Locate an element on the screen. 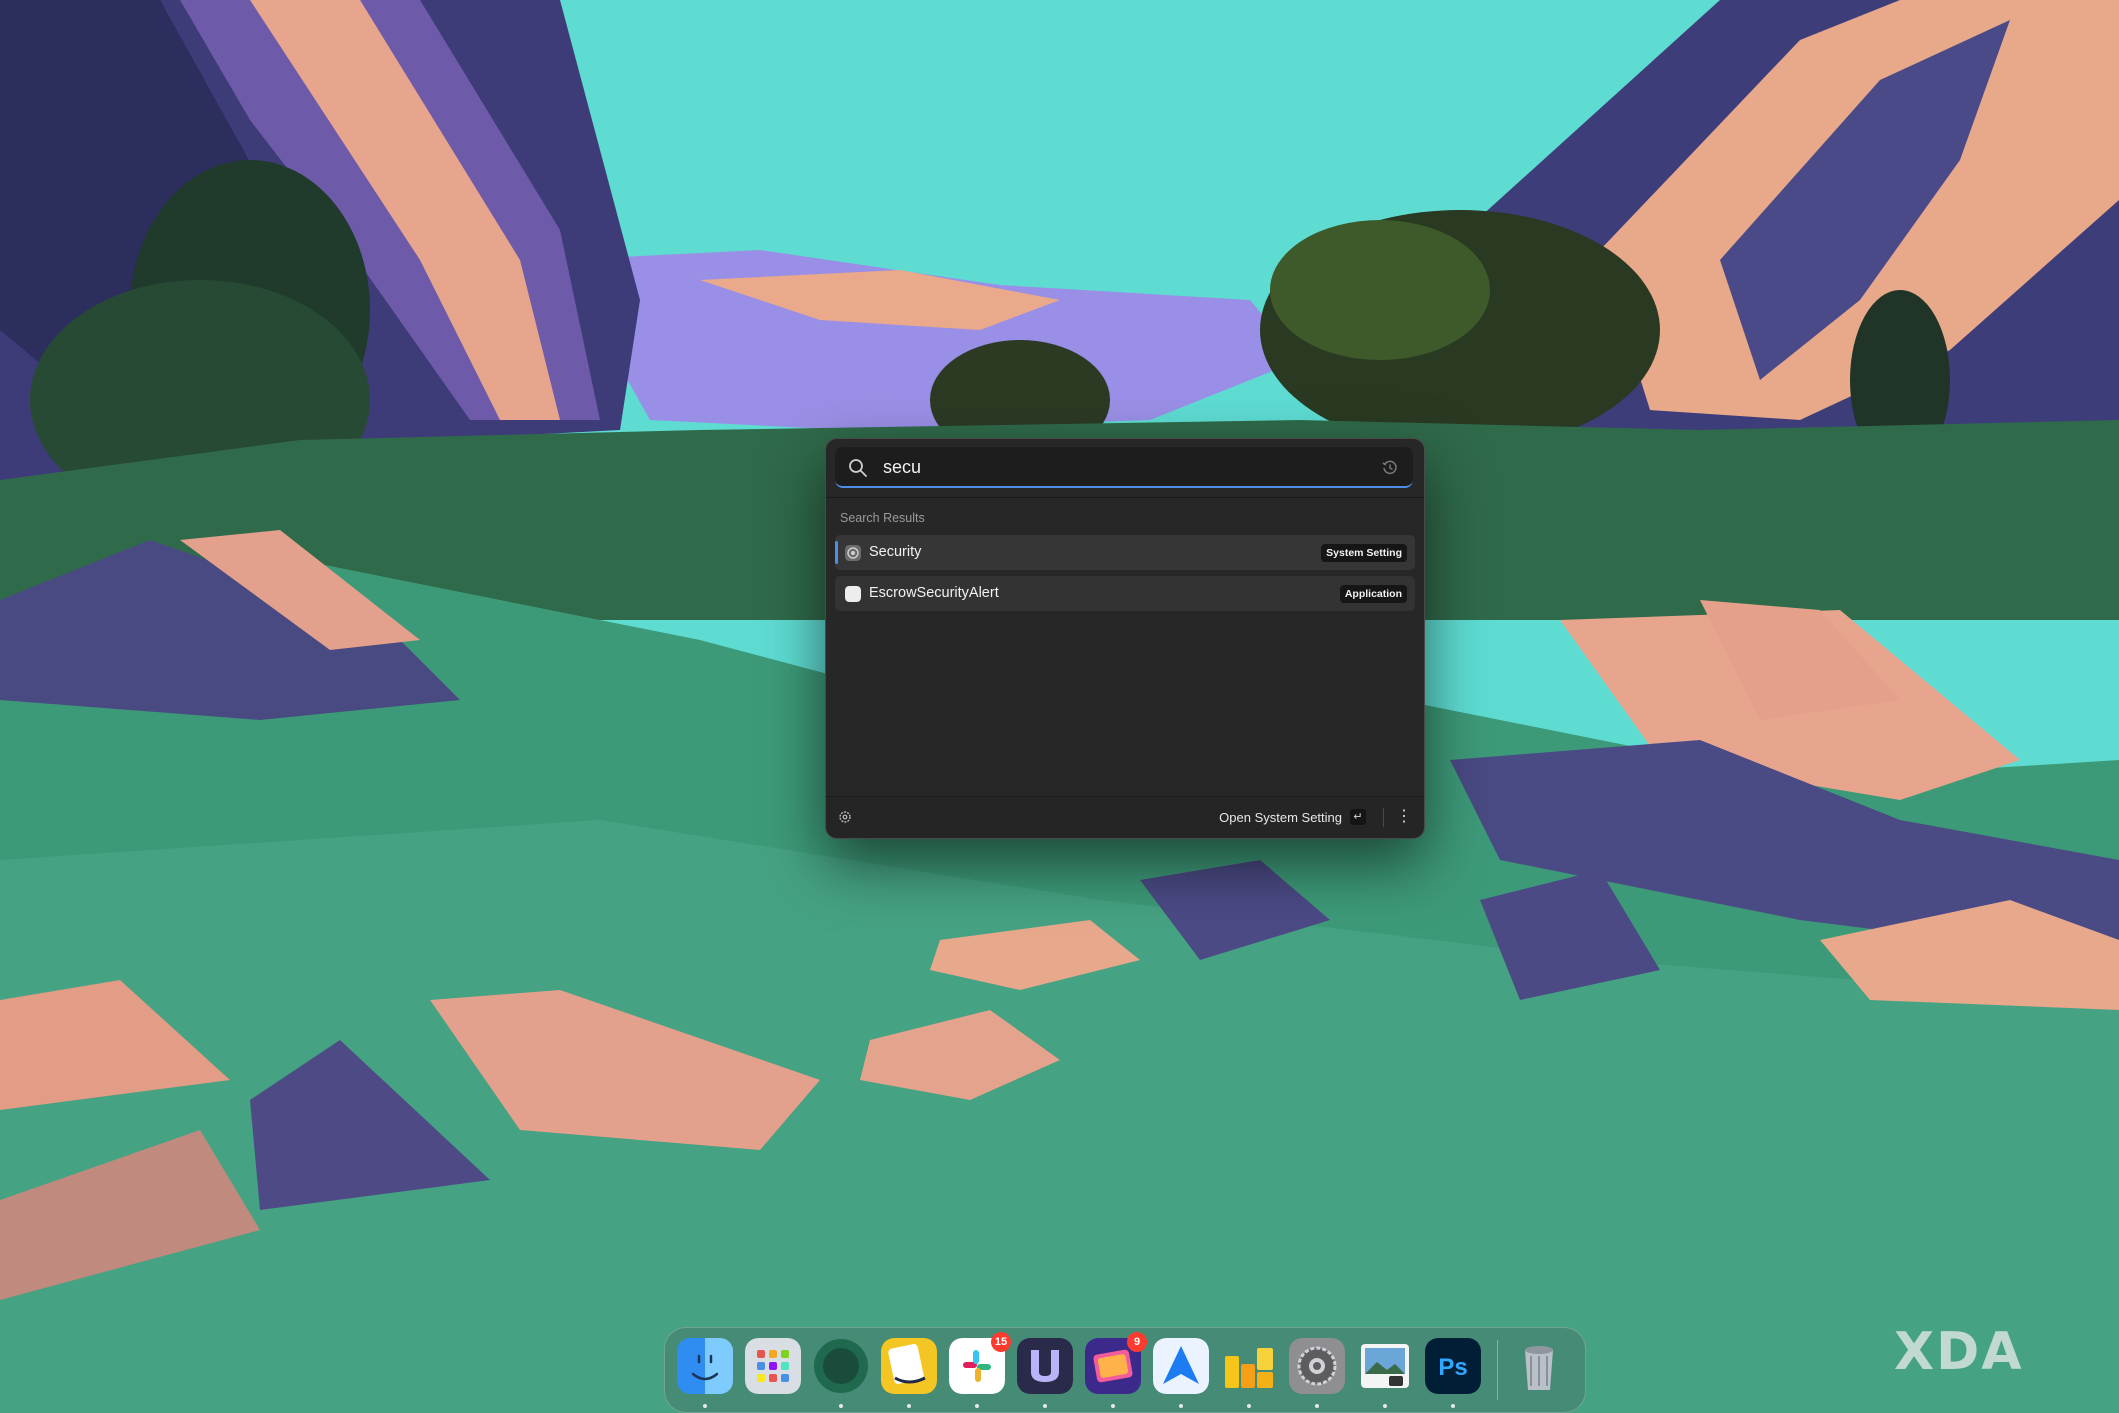 This screenshot has width=2119, height=1413. search-bar is located at coordinates (1124, 467).